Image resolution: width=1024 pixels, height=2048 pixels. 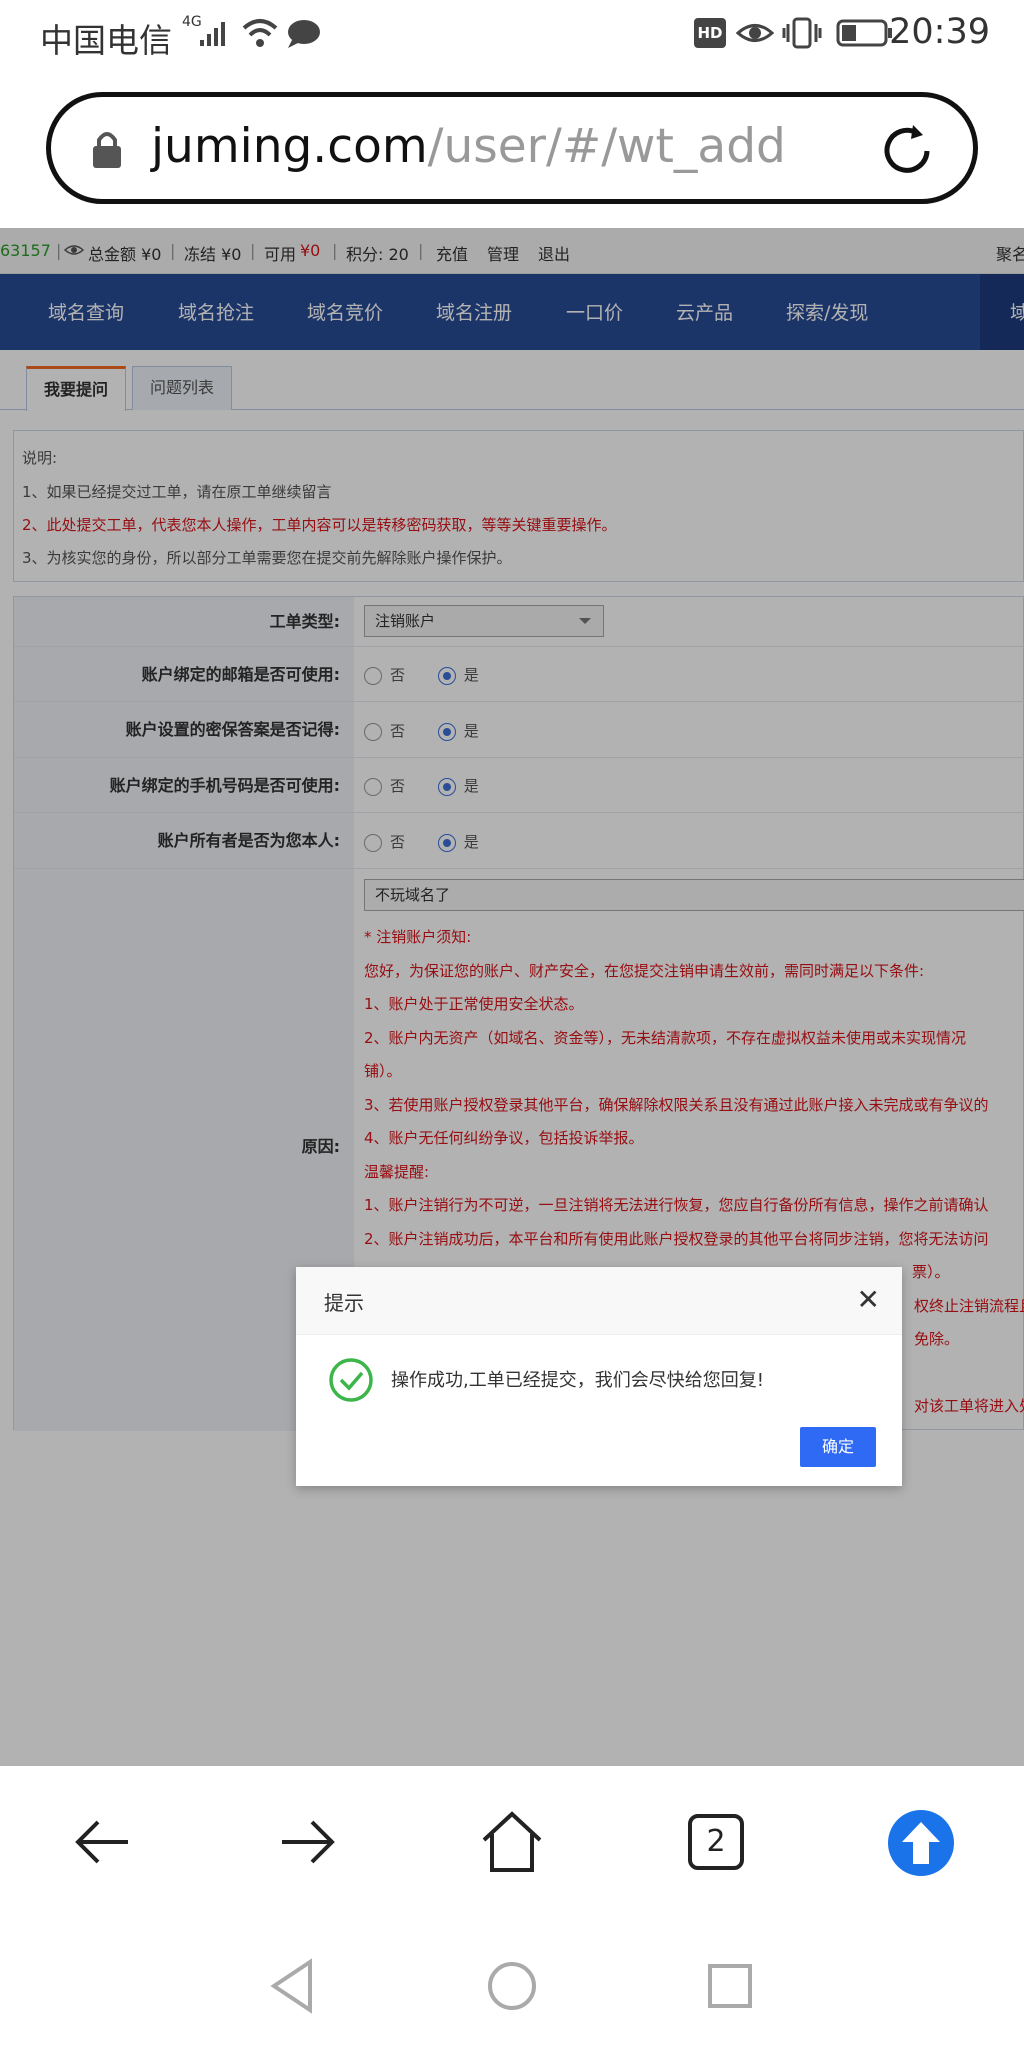 What do you see at coordinates (868, 1299) in the screenshot?
I see `close-icon: ✕` at bounding box center [868, 1299].